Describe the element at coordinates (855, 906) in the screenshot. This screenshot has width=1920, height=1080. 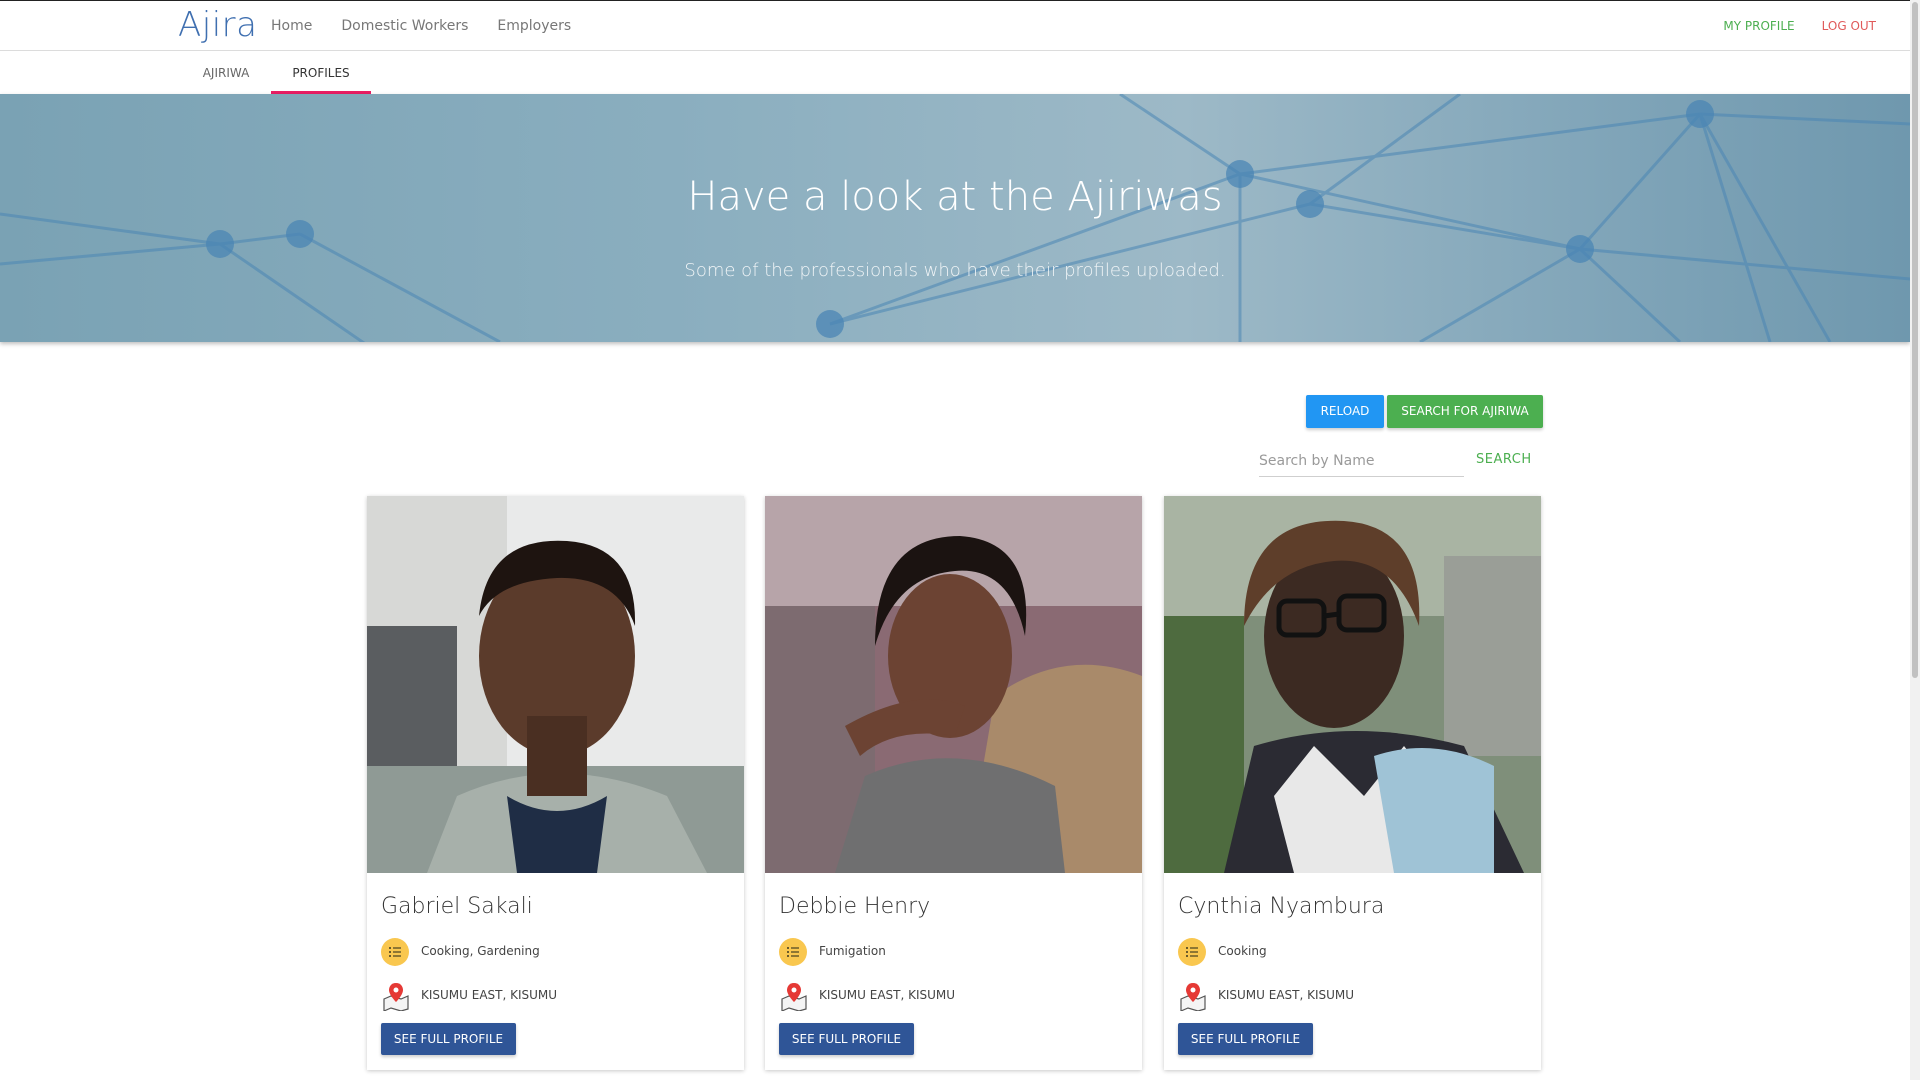
I see `profile-name: Debbie Henry` at that location.